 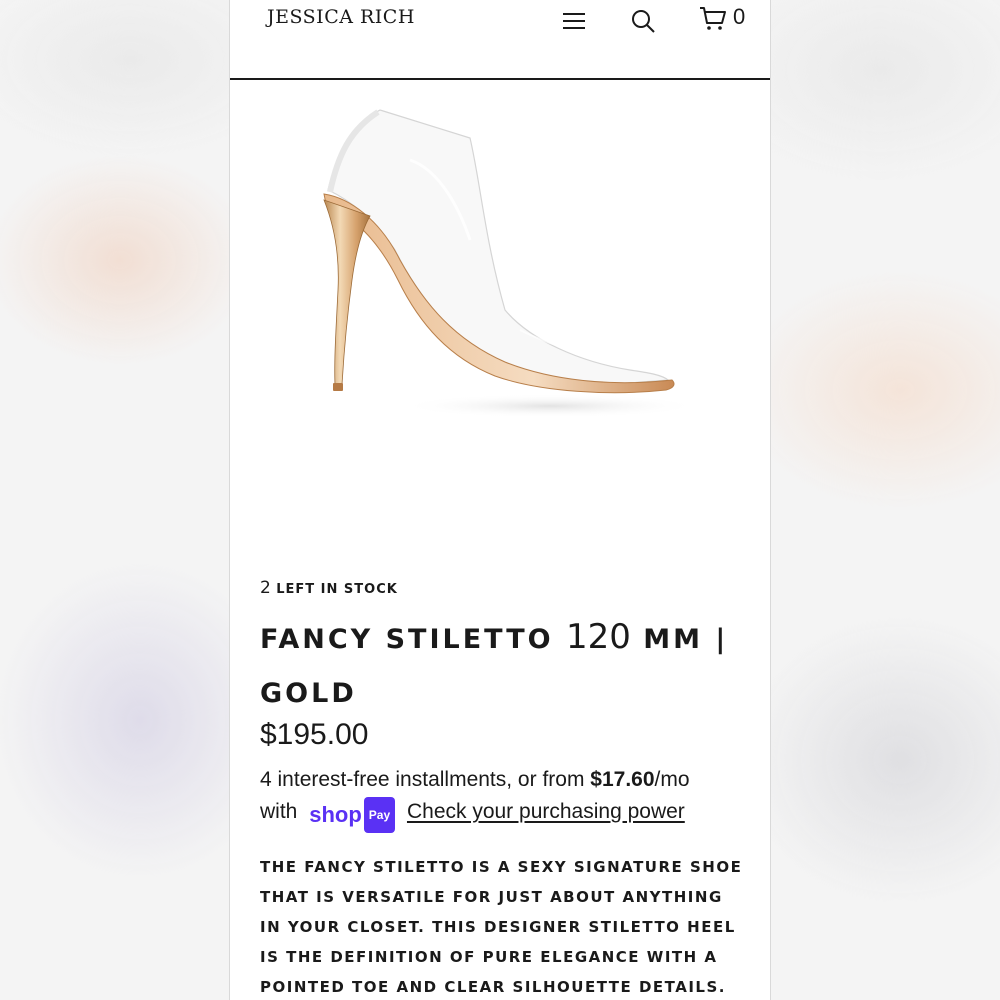 What do you see at coordinates (546, 811) in the screenshot?
I see `purchasing-power-link: Check your purchasing power` at bounding box center [546, 811].